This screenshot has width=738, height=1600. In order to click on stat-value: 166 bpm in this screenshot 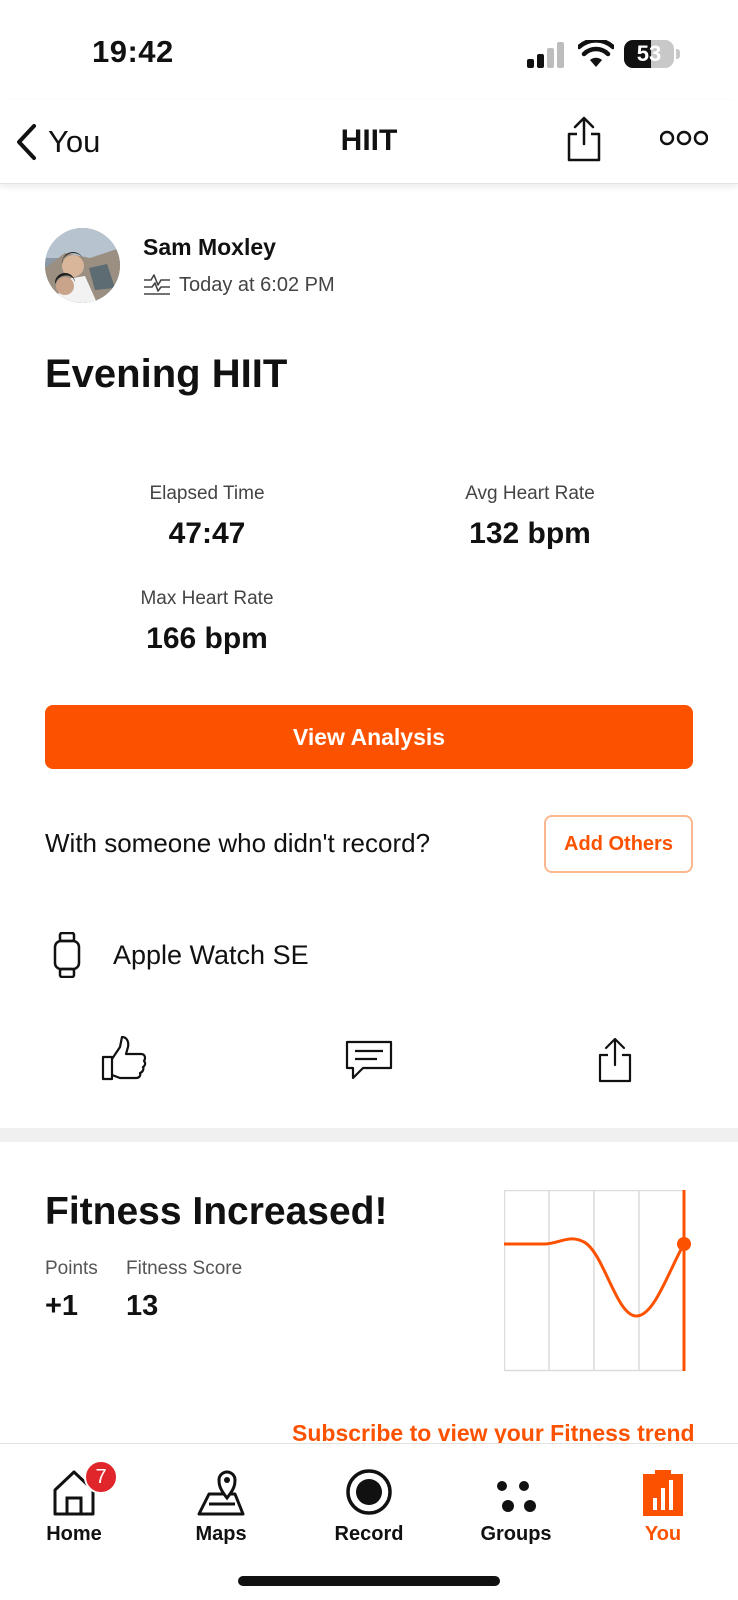, I will do `click(207, 638)`.